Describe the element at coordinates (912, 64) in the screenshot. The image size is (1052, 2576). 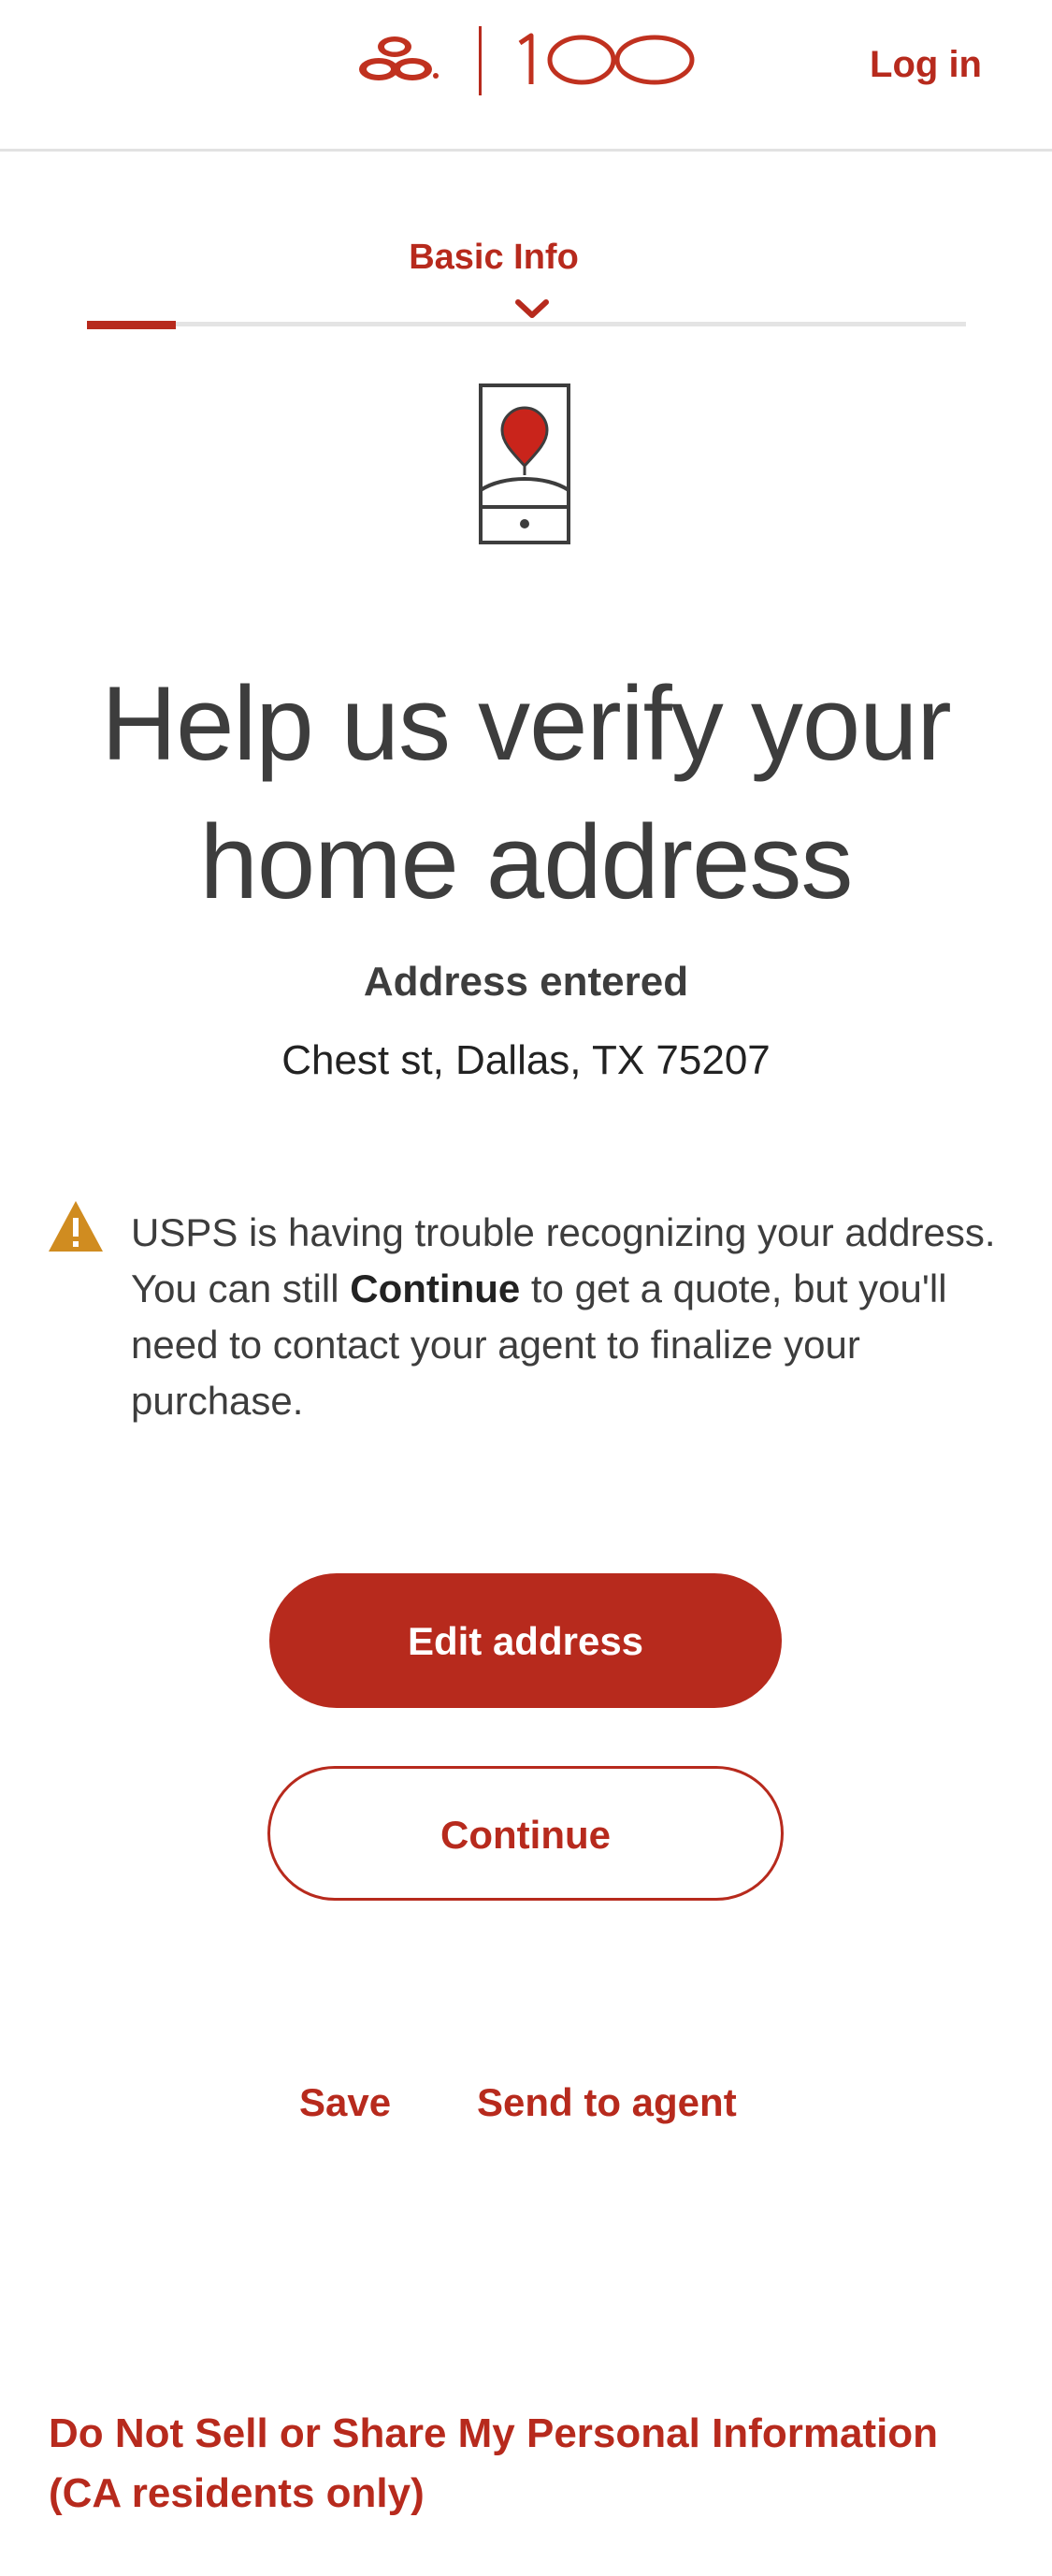
I see `login-link: Log in` at that location.